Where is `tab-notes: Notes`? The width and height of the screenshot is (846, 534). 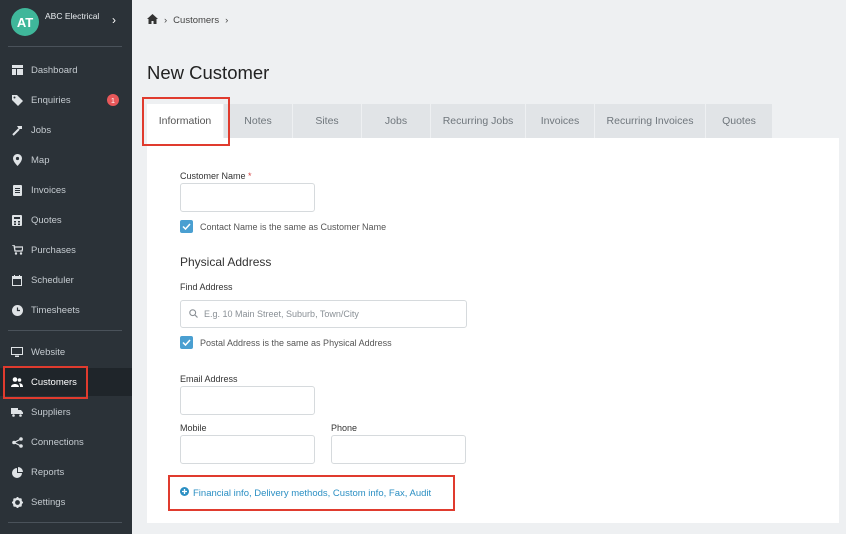
tab-notes: Notes is located at coordinates (258, 121).